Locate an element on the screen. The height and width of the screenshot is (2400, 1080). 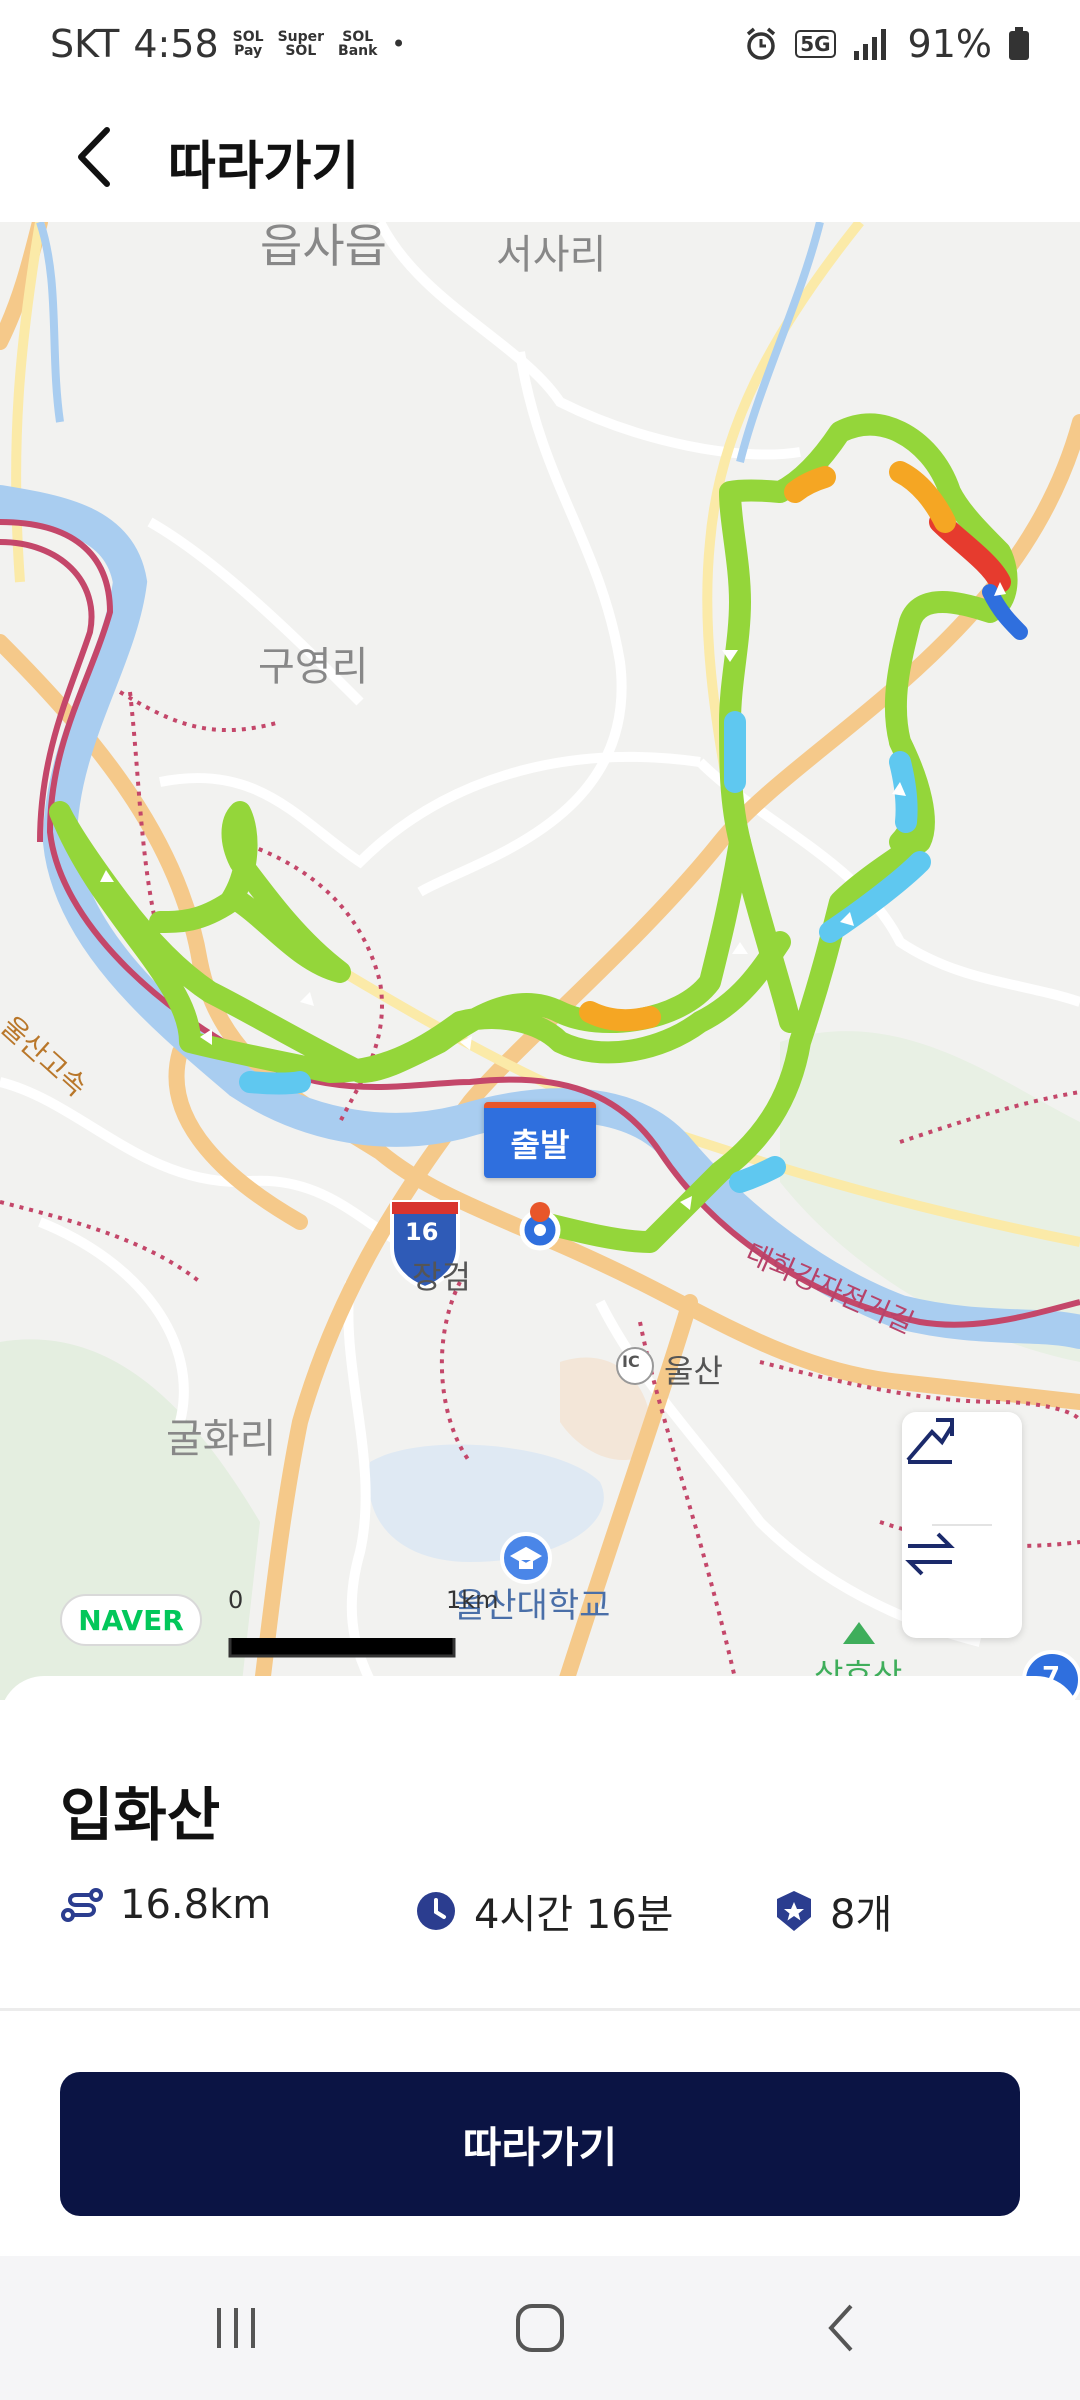
home-button is located at coordinates (540, 2328).